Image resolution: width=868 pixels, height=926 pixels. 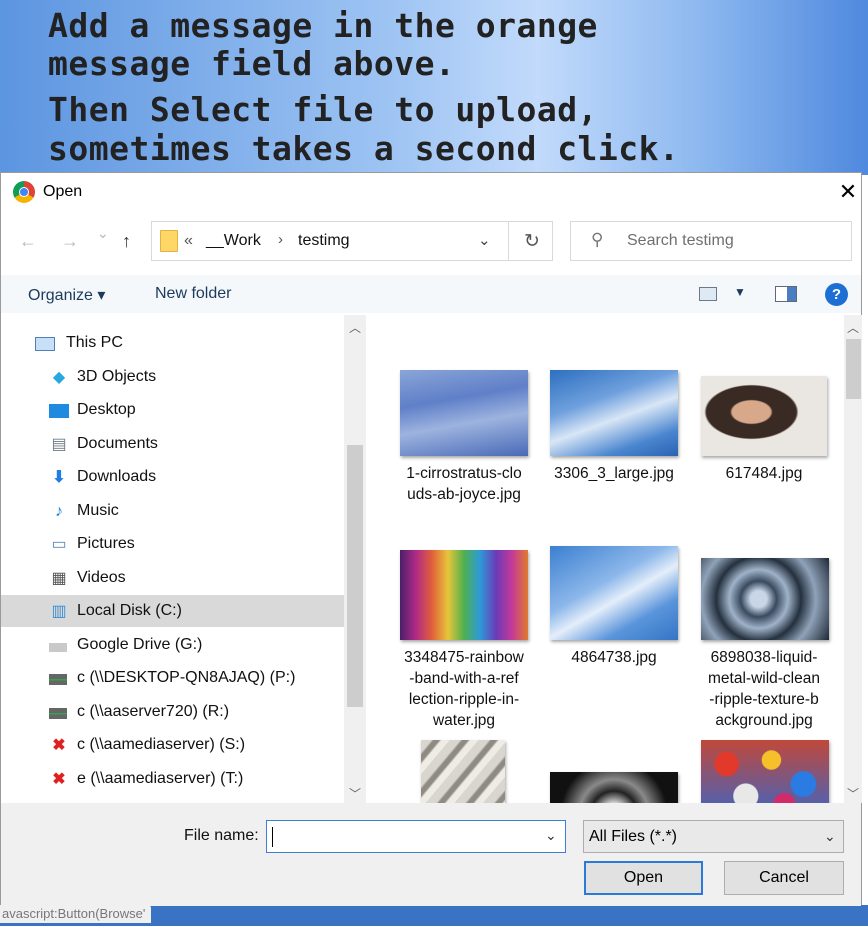 I want to click on file-type-select: All Files (*.*) ⌄, so click(x=713, y=836).